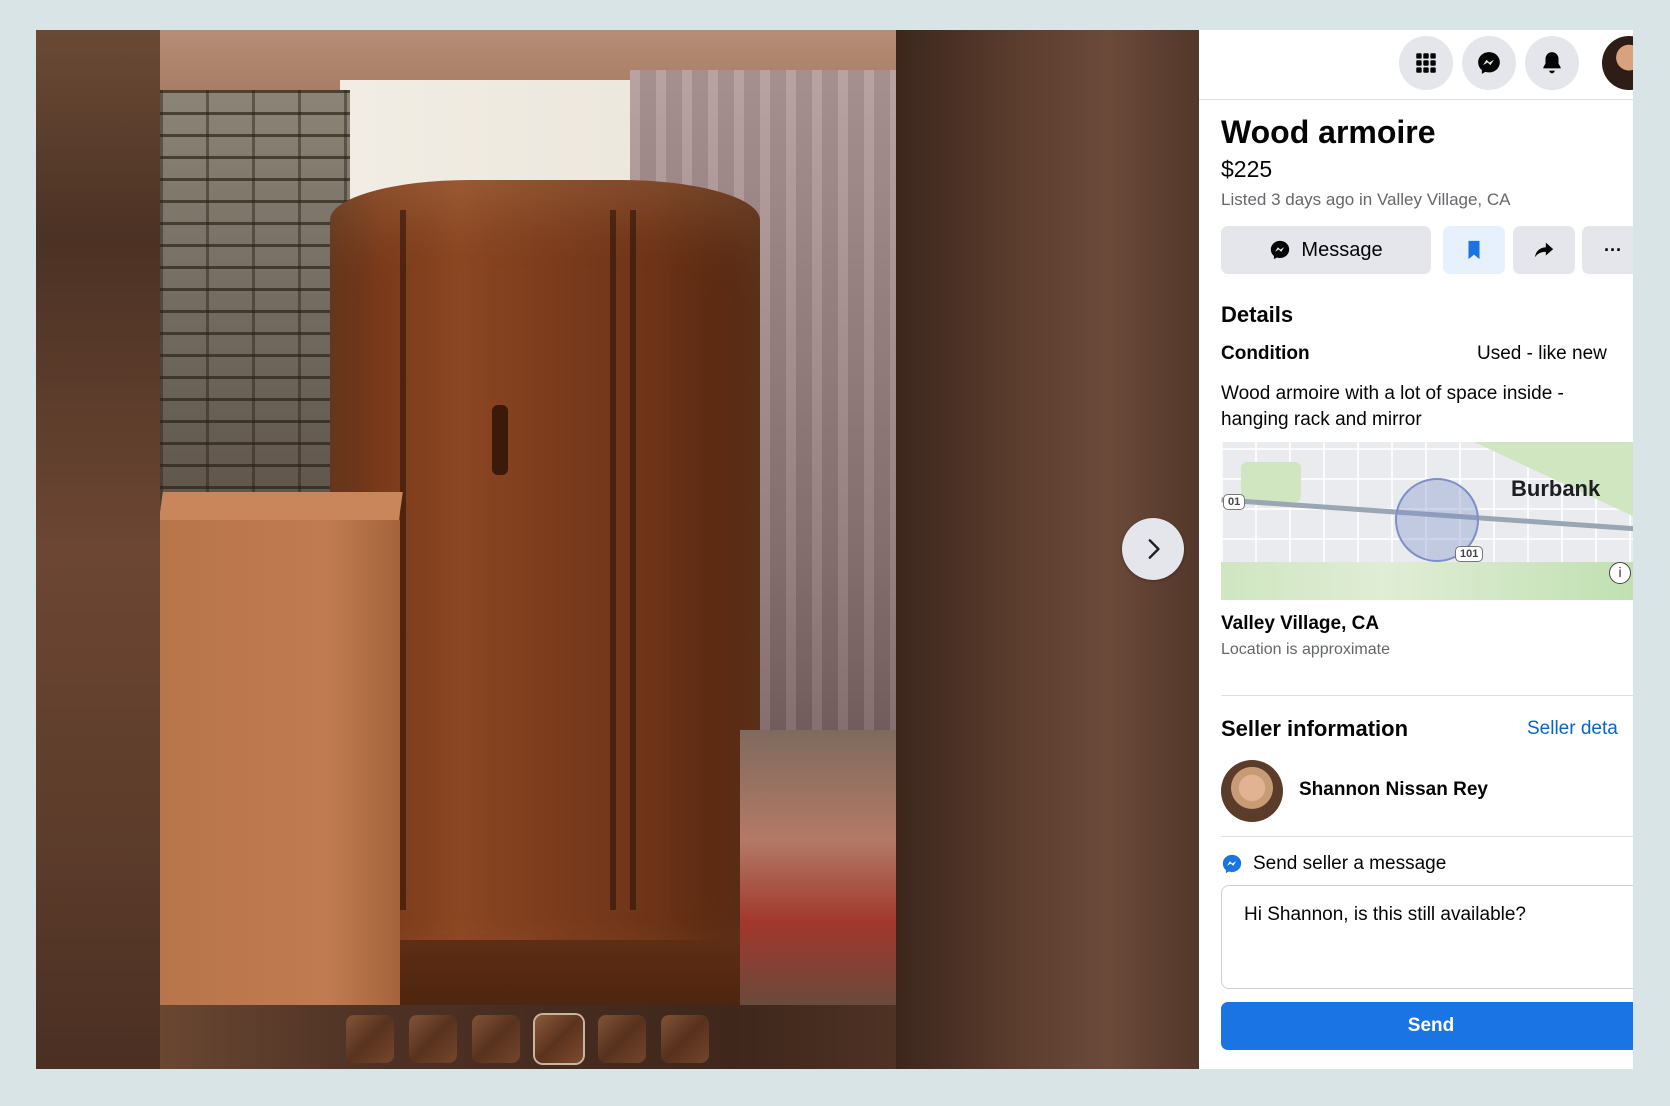  Describe the element at coordinates (527, 1039) in the screenshot. I see `thumbnail-strip` at that location.